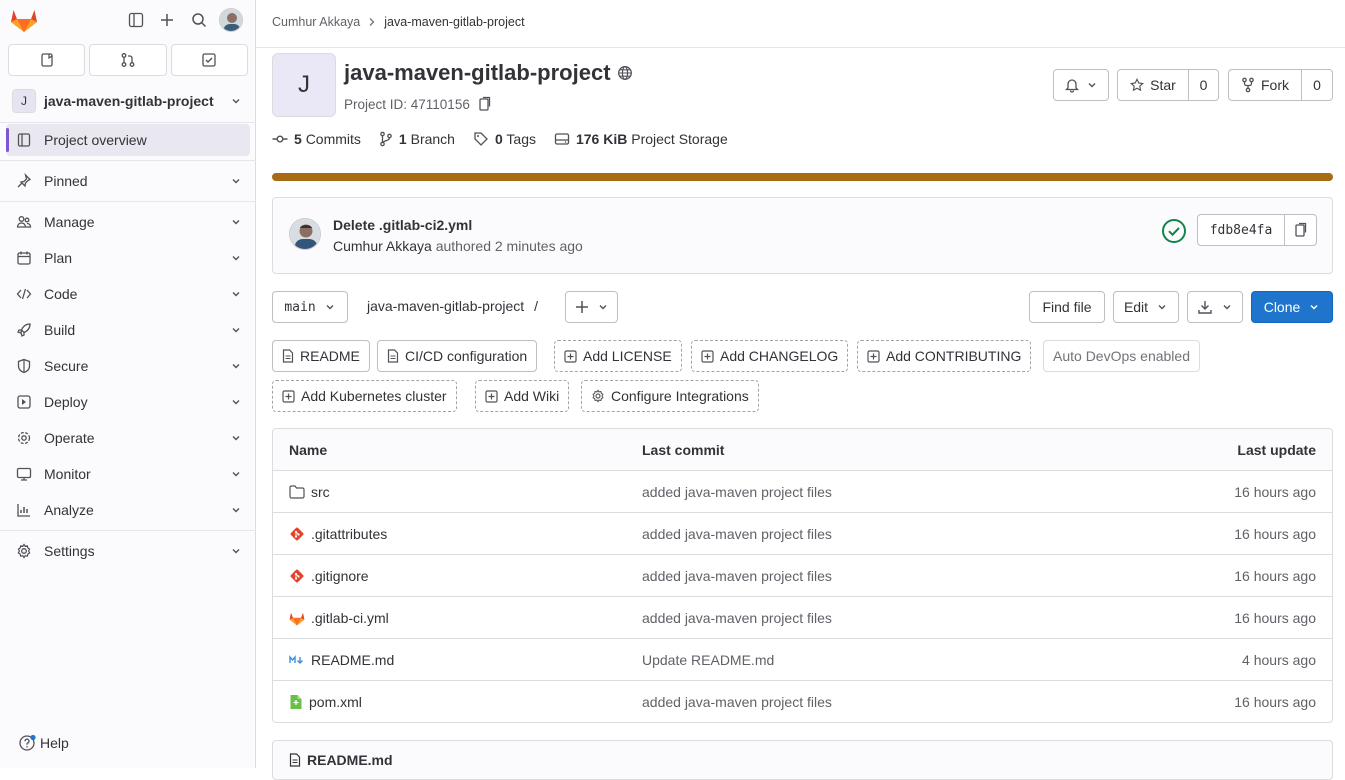 The image size is (1345, 780). Describe the element at coordinates (944, 356) in the screenshot. I see `add-contributing-button: Add CONTRIBUTING` at that location.